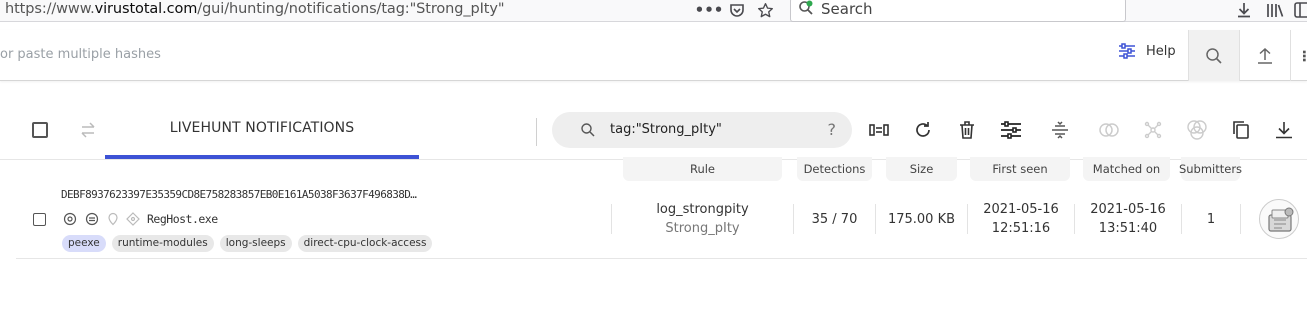 The width and height of the screenshot is (1307, 330). What do you see at coordinates (1161, 51) in the screenshot?
I see `help-label: Help` at bounding box center [1161, 51].